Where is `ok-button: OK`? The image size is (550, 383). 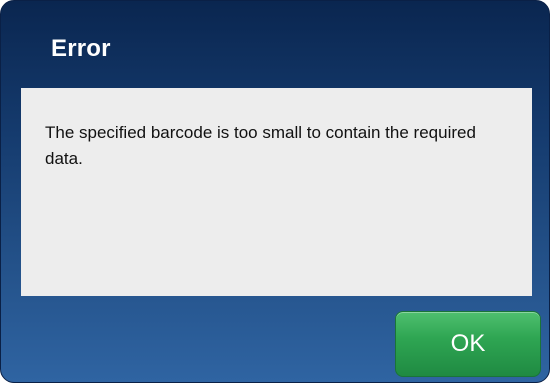 ok-button: OK is located at coordinates (468, 344).